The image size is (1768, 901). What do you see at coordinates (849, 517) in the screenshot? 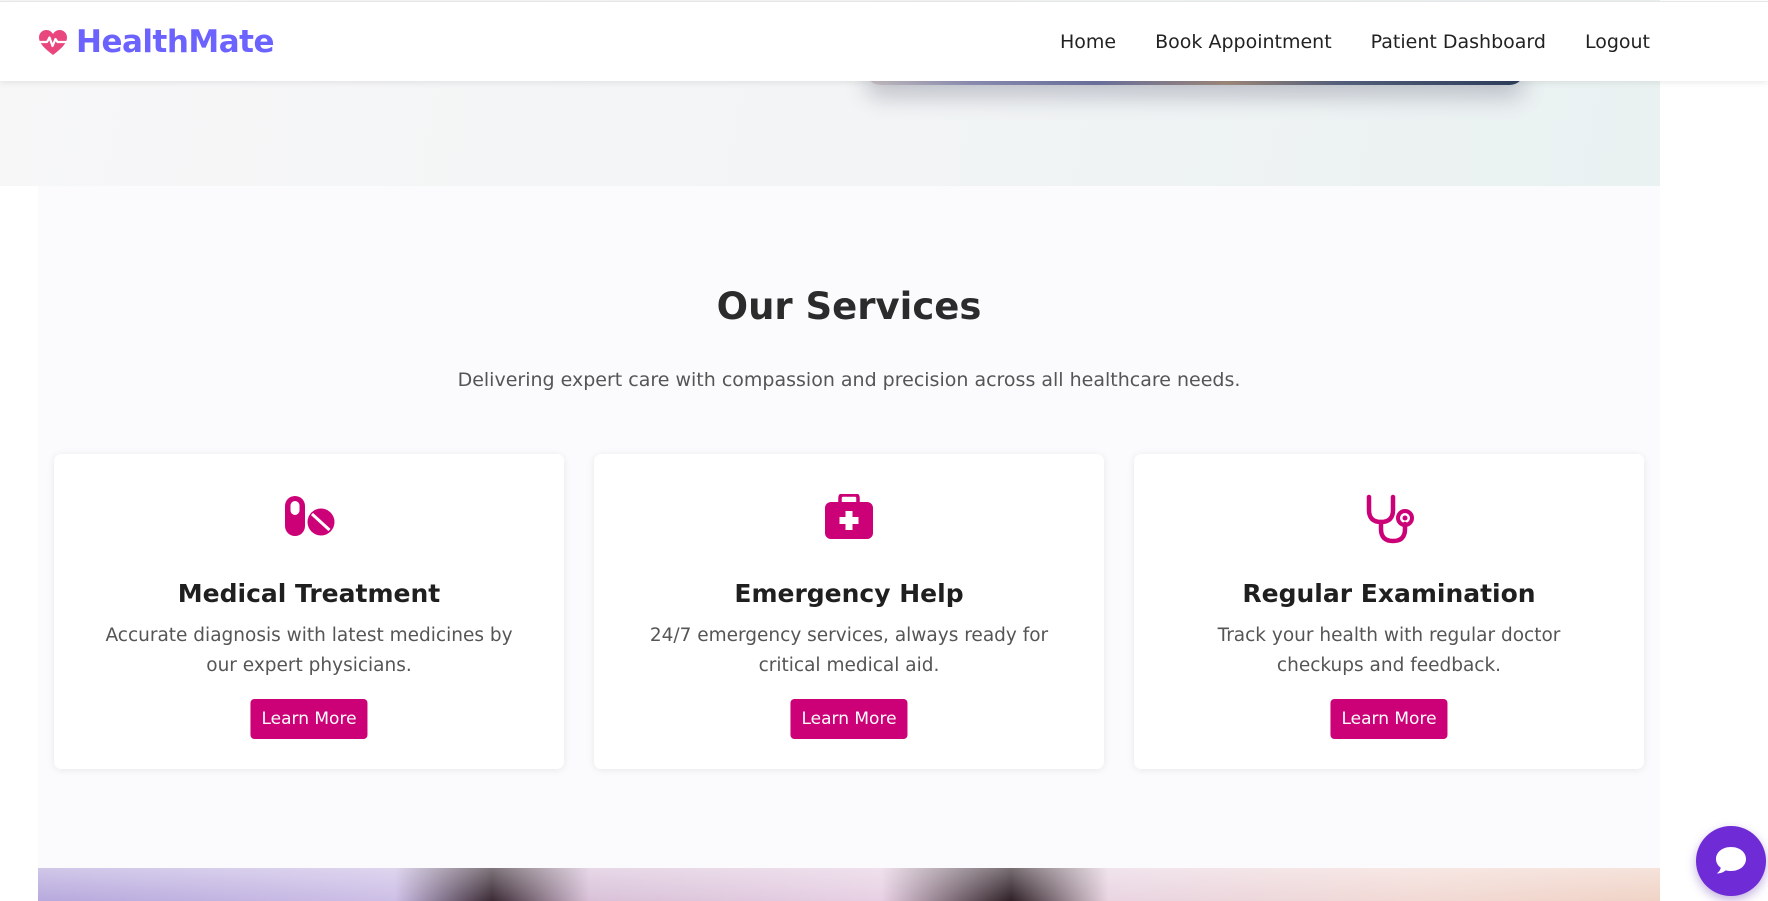
I see `first-aid-kit-icon` at bounding box center [849, 517].